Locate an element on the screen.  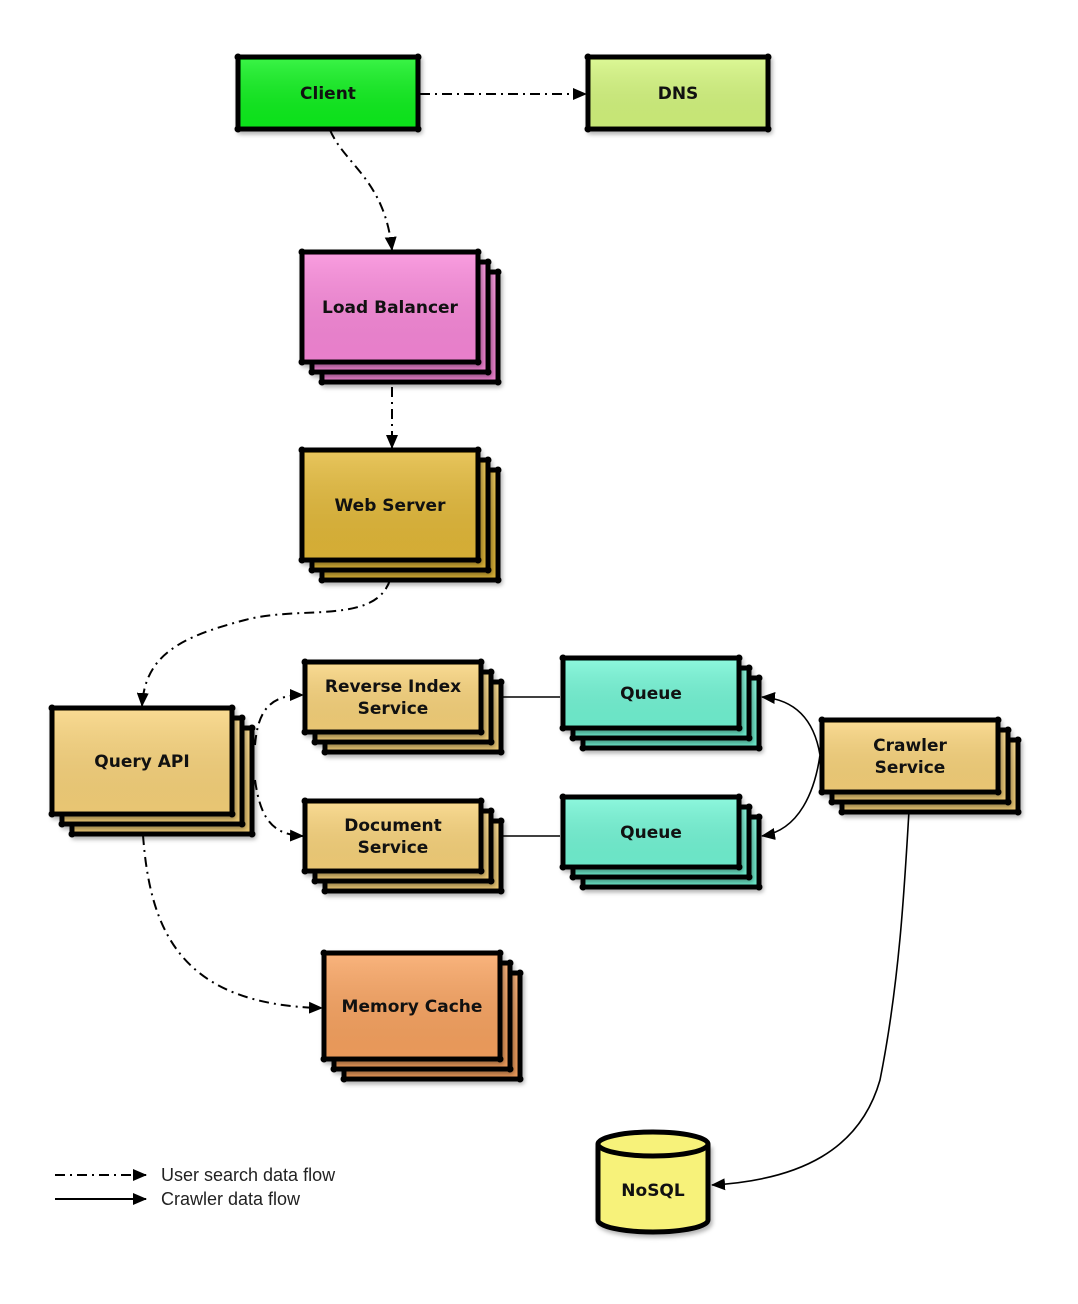
node-document-service: DocumentService is located at coordinates (403, 846).